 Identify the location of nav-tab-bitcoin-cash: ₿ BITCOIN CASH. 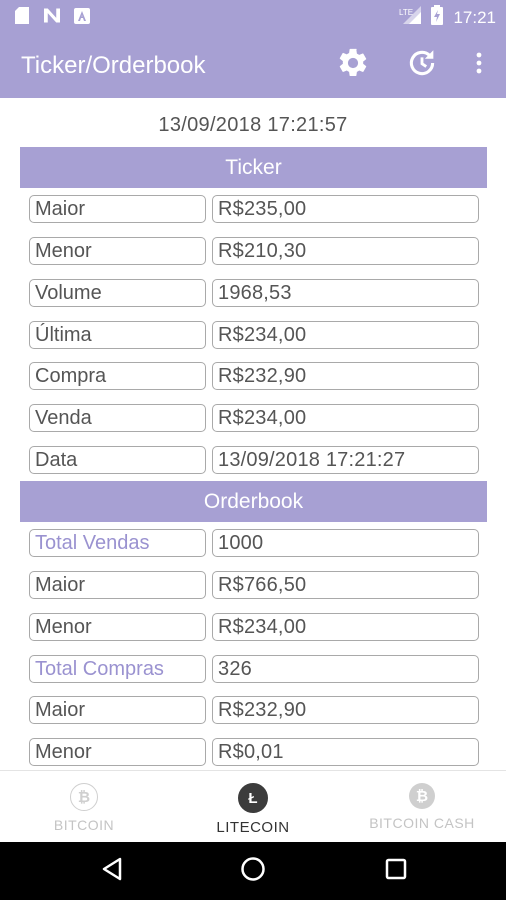
(422, 807).